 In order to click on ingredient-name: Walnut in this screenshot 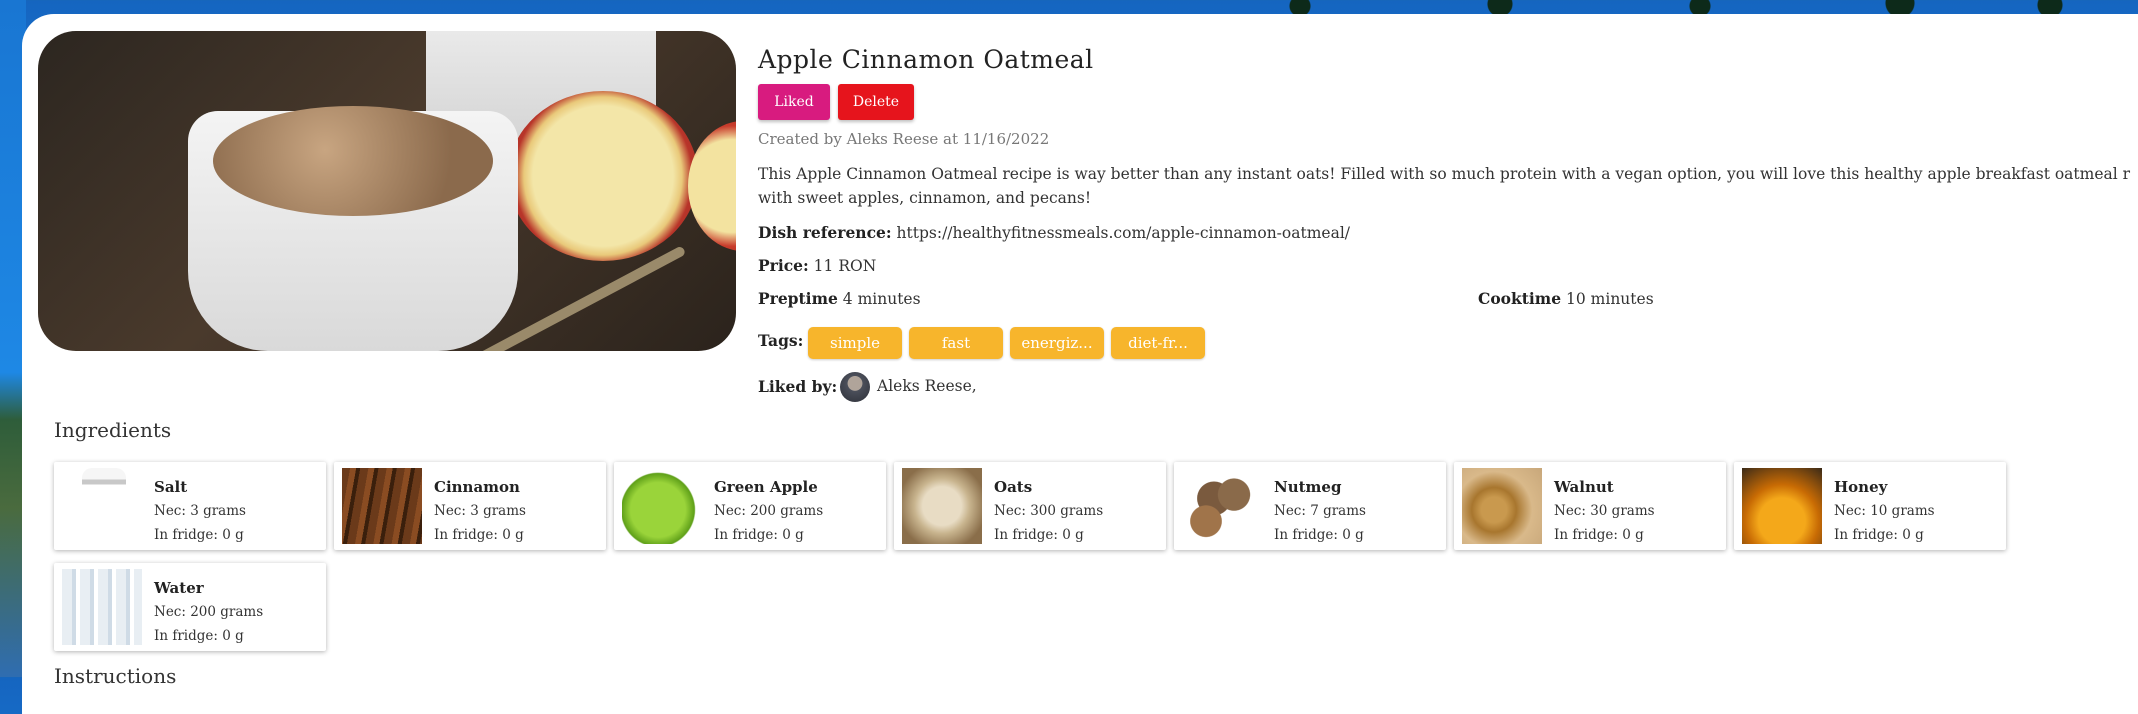, I will do `click(1584, 487)`.